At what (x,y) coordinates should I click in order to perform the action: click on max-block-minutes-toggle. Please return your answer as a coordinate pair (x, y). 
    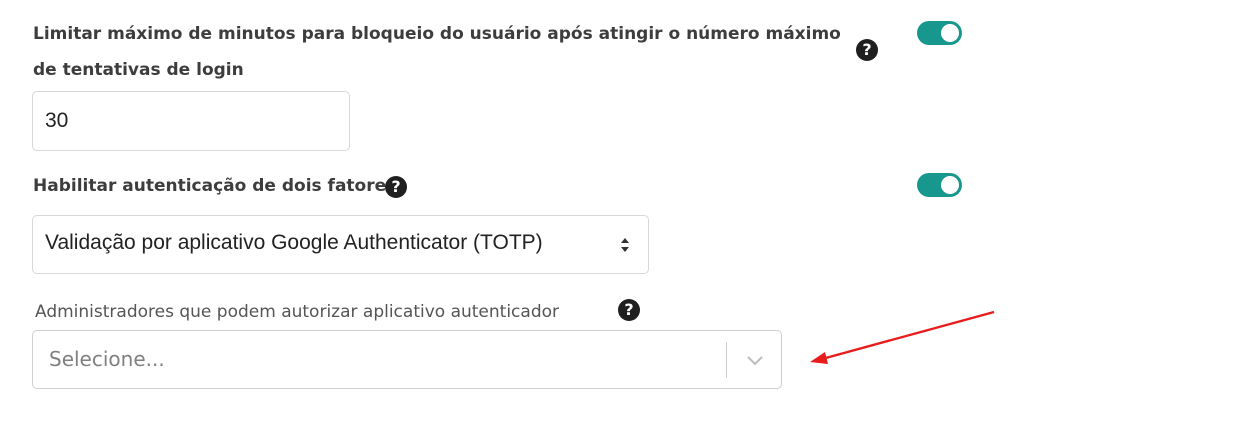
    Looking at the image, I should click on (939, 33).